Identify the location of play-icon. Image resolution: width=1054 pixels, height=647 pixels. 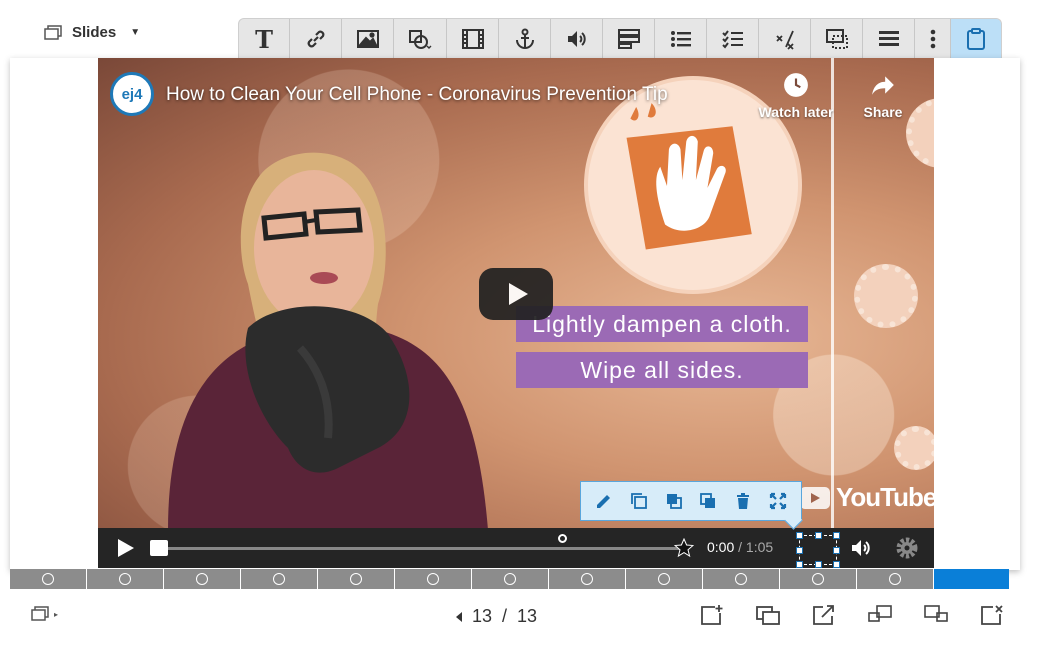
(126, 548).